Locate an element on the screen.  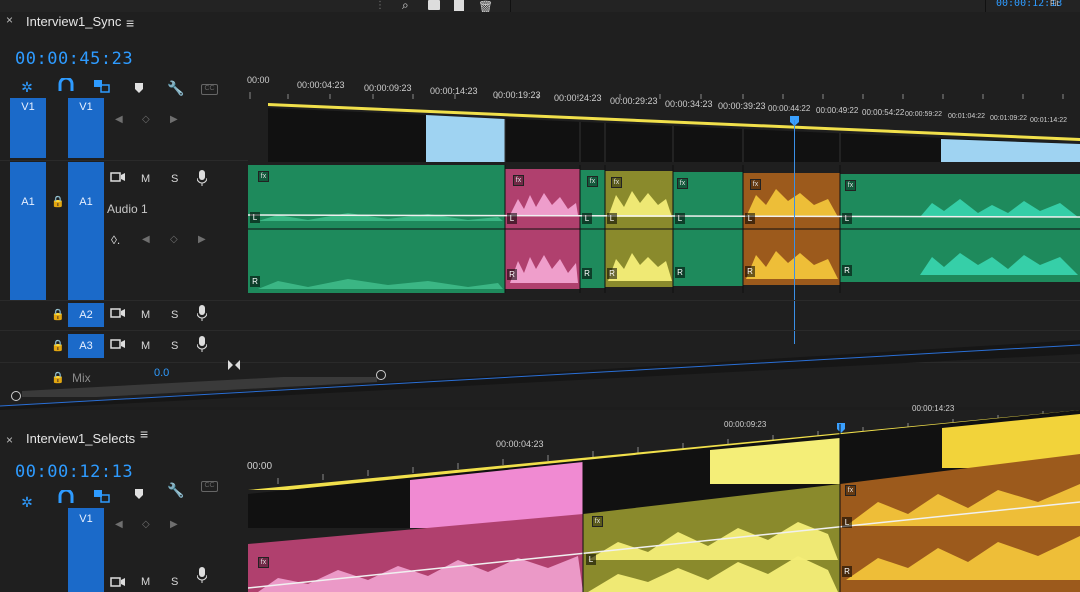
ruler-label: 00:00:09:23 is located at coordinates (388, 88).